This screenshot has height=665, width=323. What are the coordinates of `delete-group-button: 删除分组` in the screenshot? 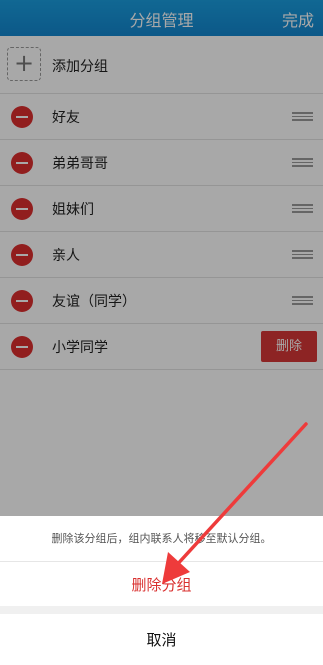 It's located at (161, 584).